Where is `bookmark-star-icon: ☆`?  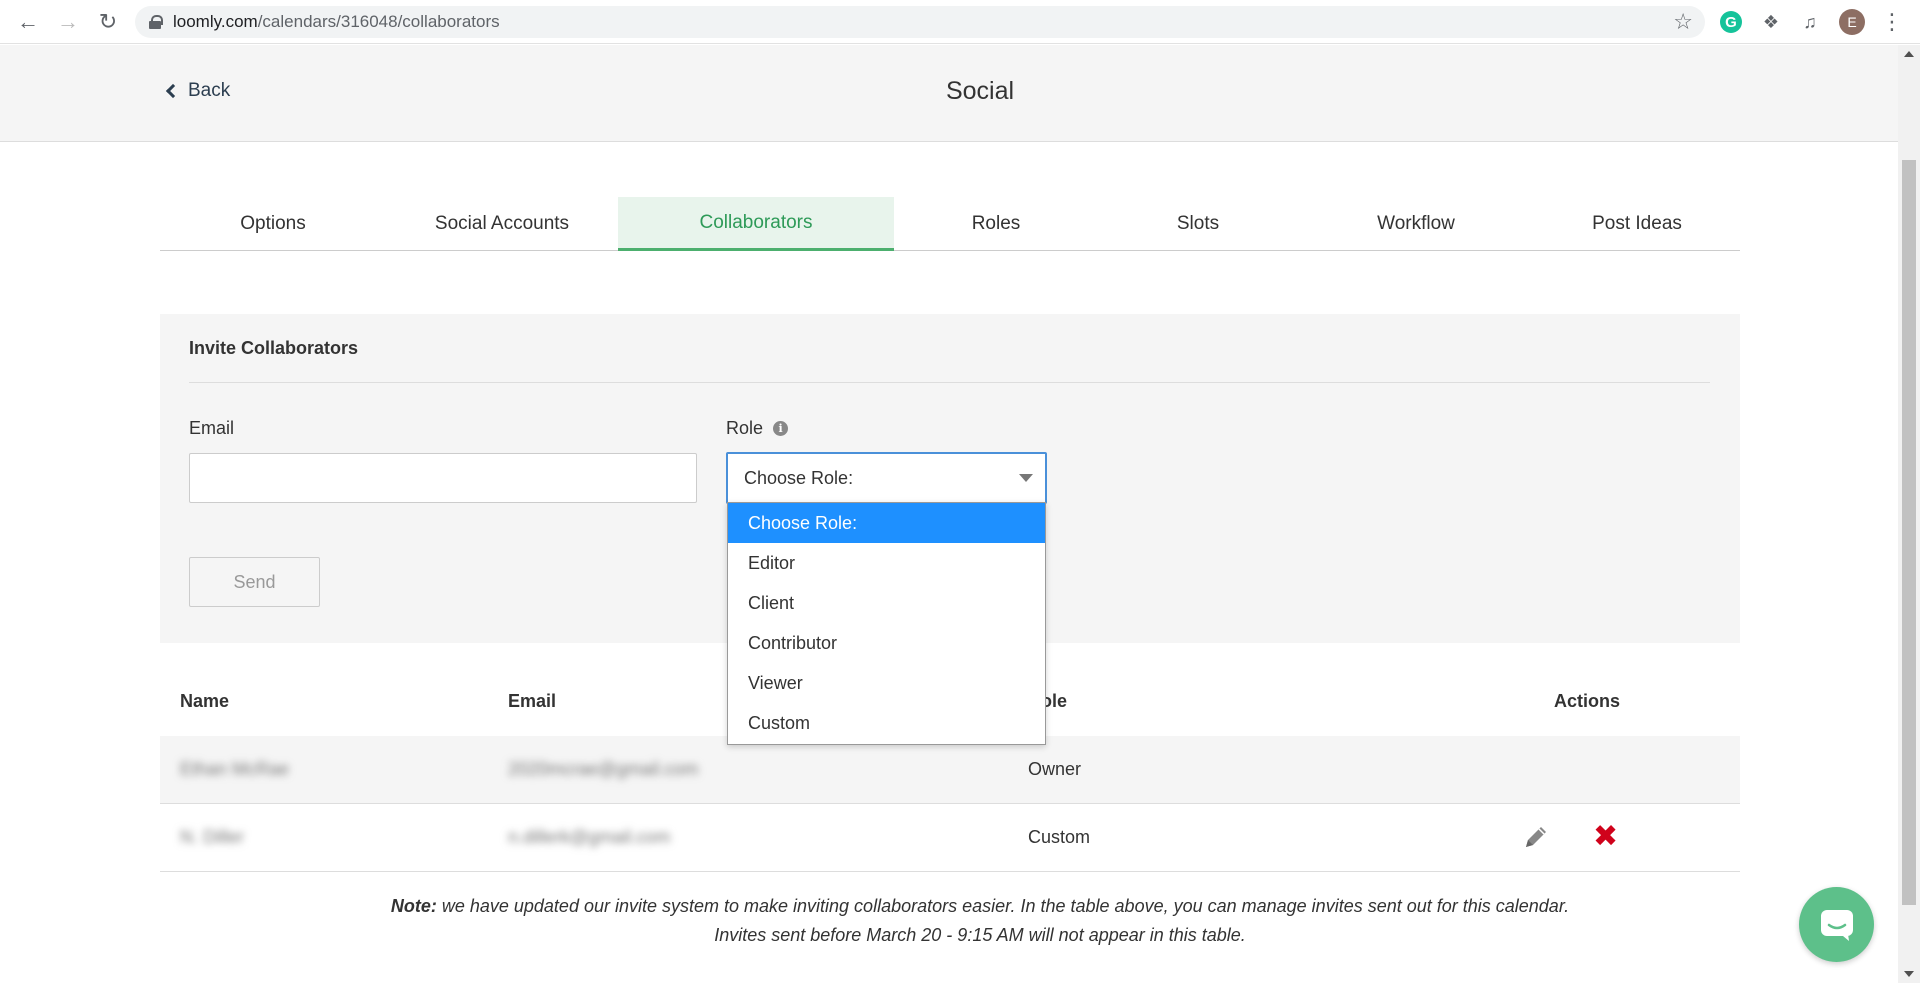 bookmark-star-icon: ☆ is located at coordinates (1683, 22).